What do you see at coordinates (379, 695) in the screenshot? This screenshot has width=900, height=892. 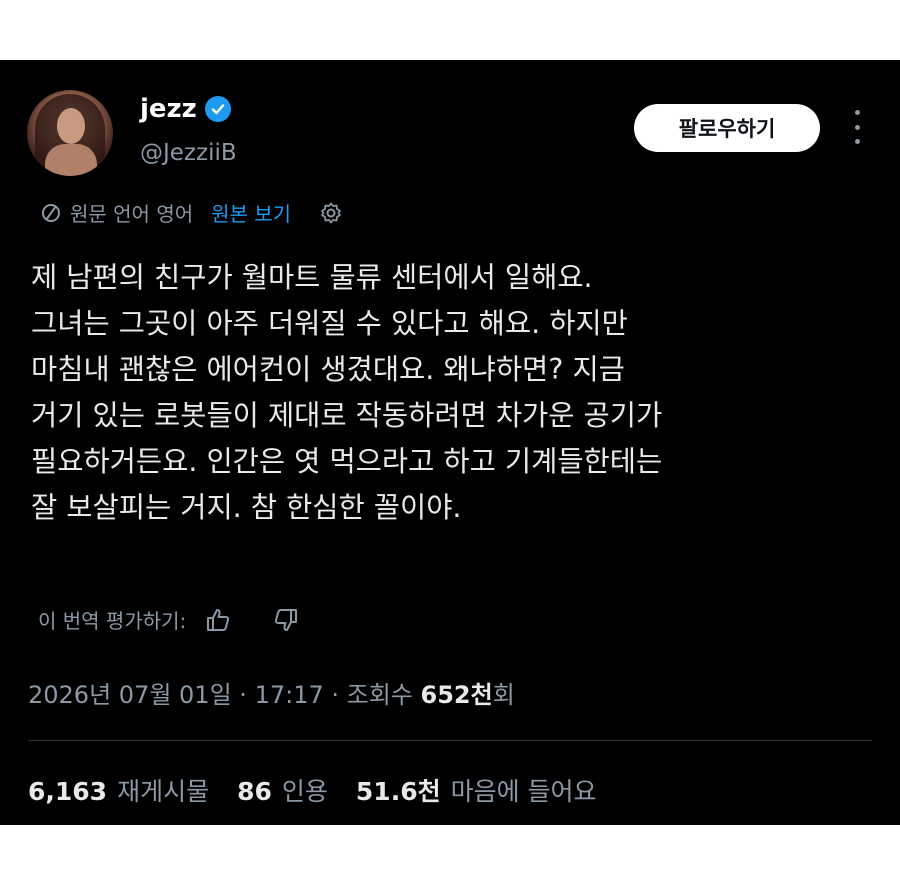 I see `views-label: 조회수` at bounding box center [379, 695].